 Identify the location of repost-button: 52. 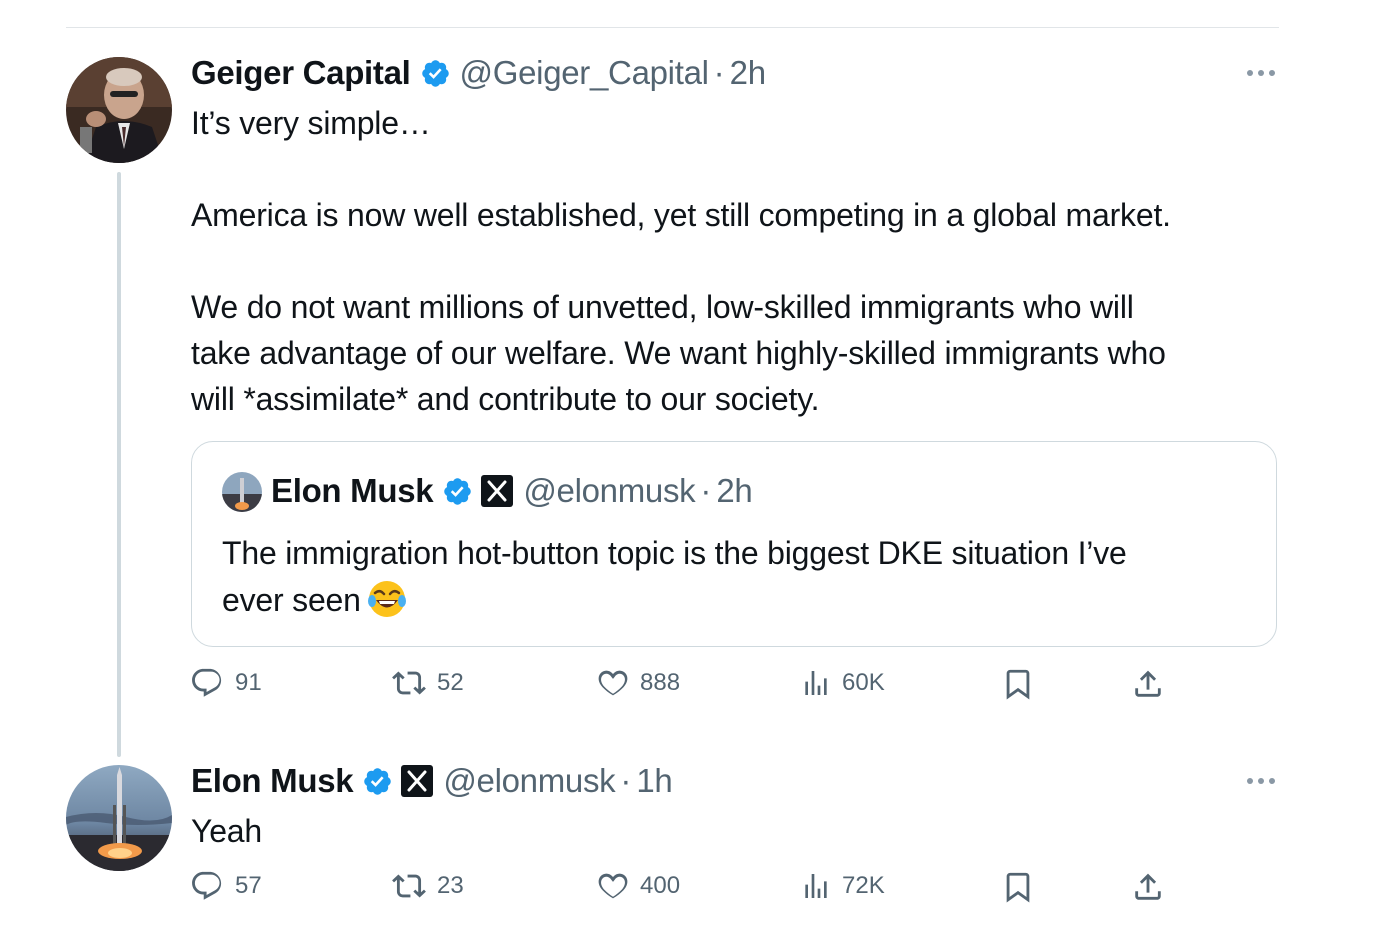
(427, 683).